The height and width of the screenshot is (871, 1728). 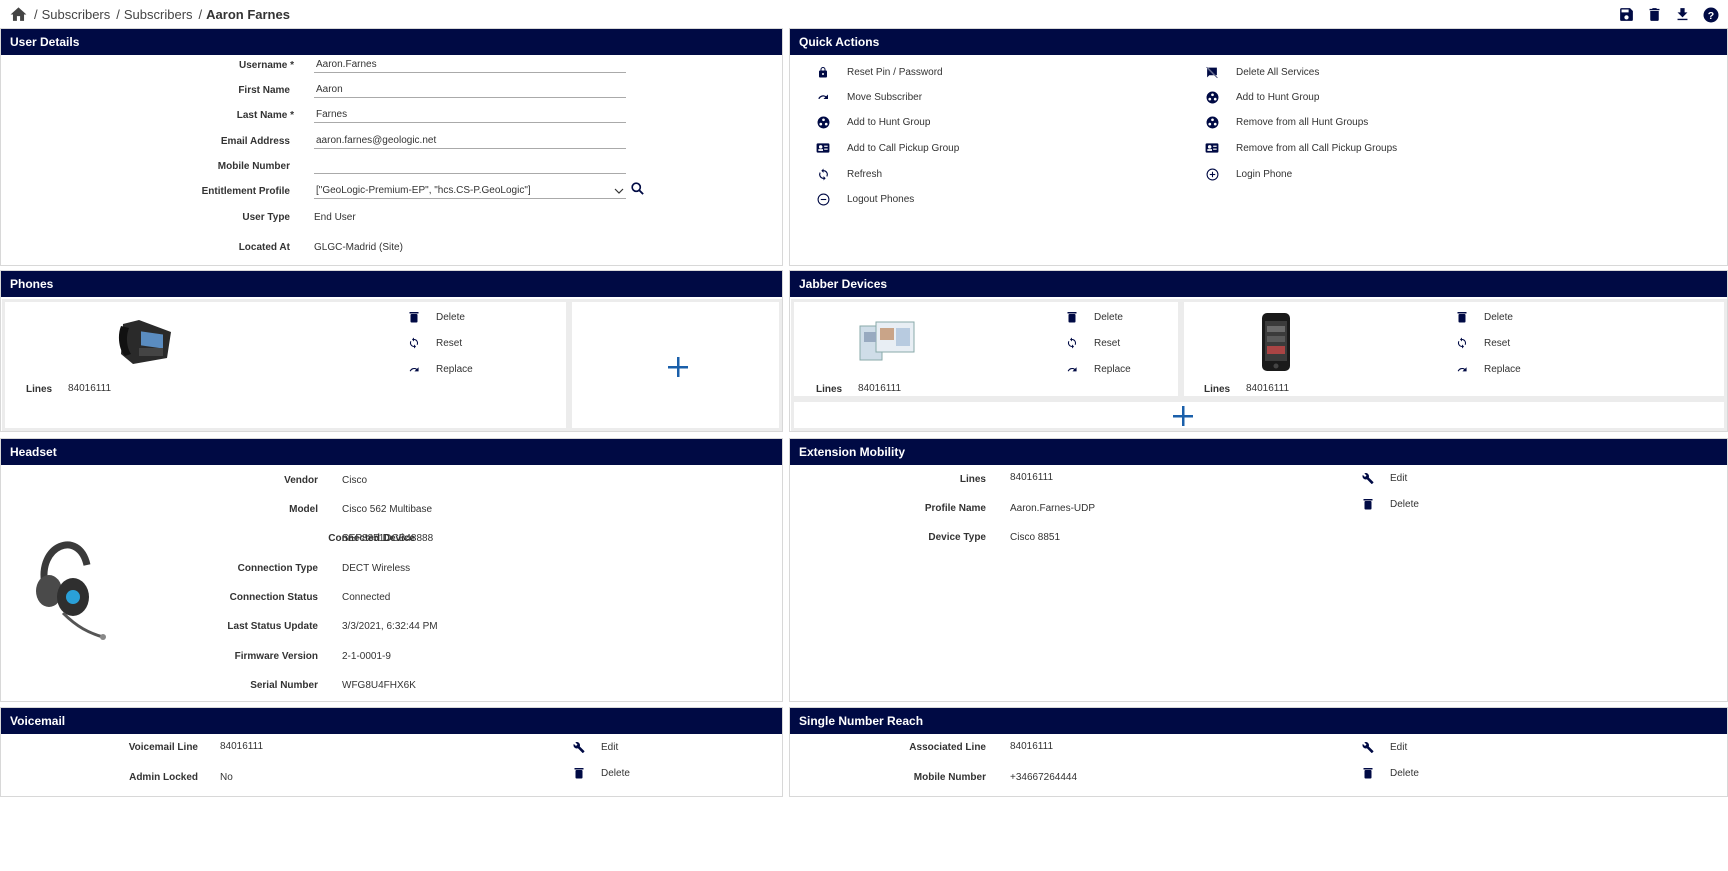 I want to click on firmware-version-label: Firmware Version, so click(x=276, y=656).